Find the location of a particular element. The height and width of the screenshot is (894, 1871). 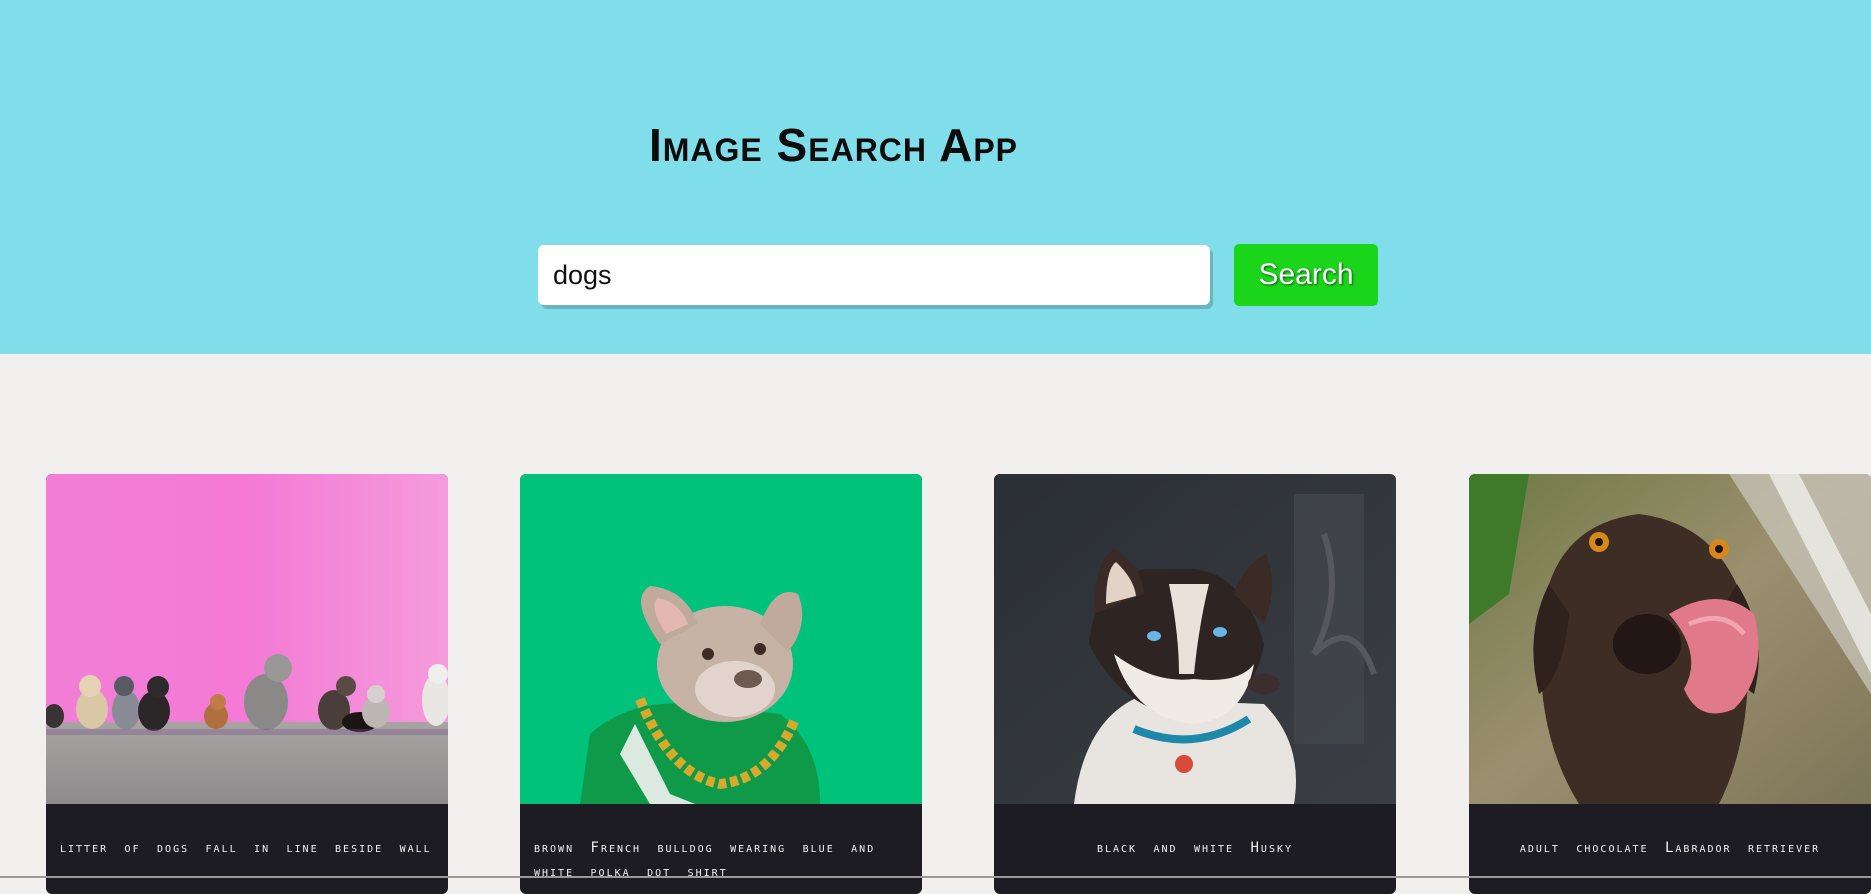

result-card: adult chocolate Labrador retriever is located at coordinates (1670, 684).